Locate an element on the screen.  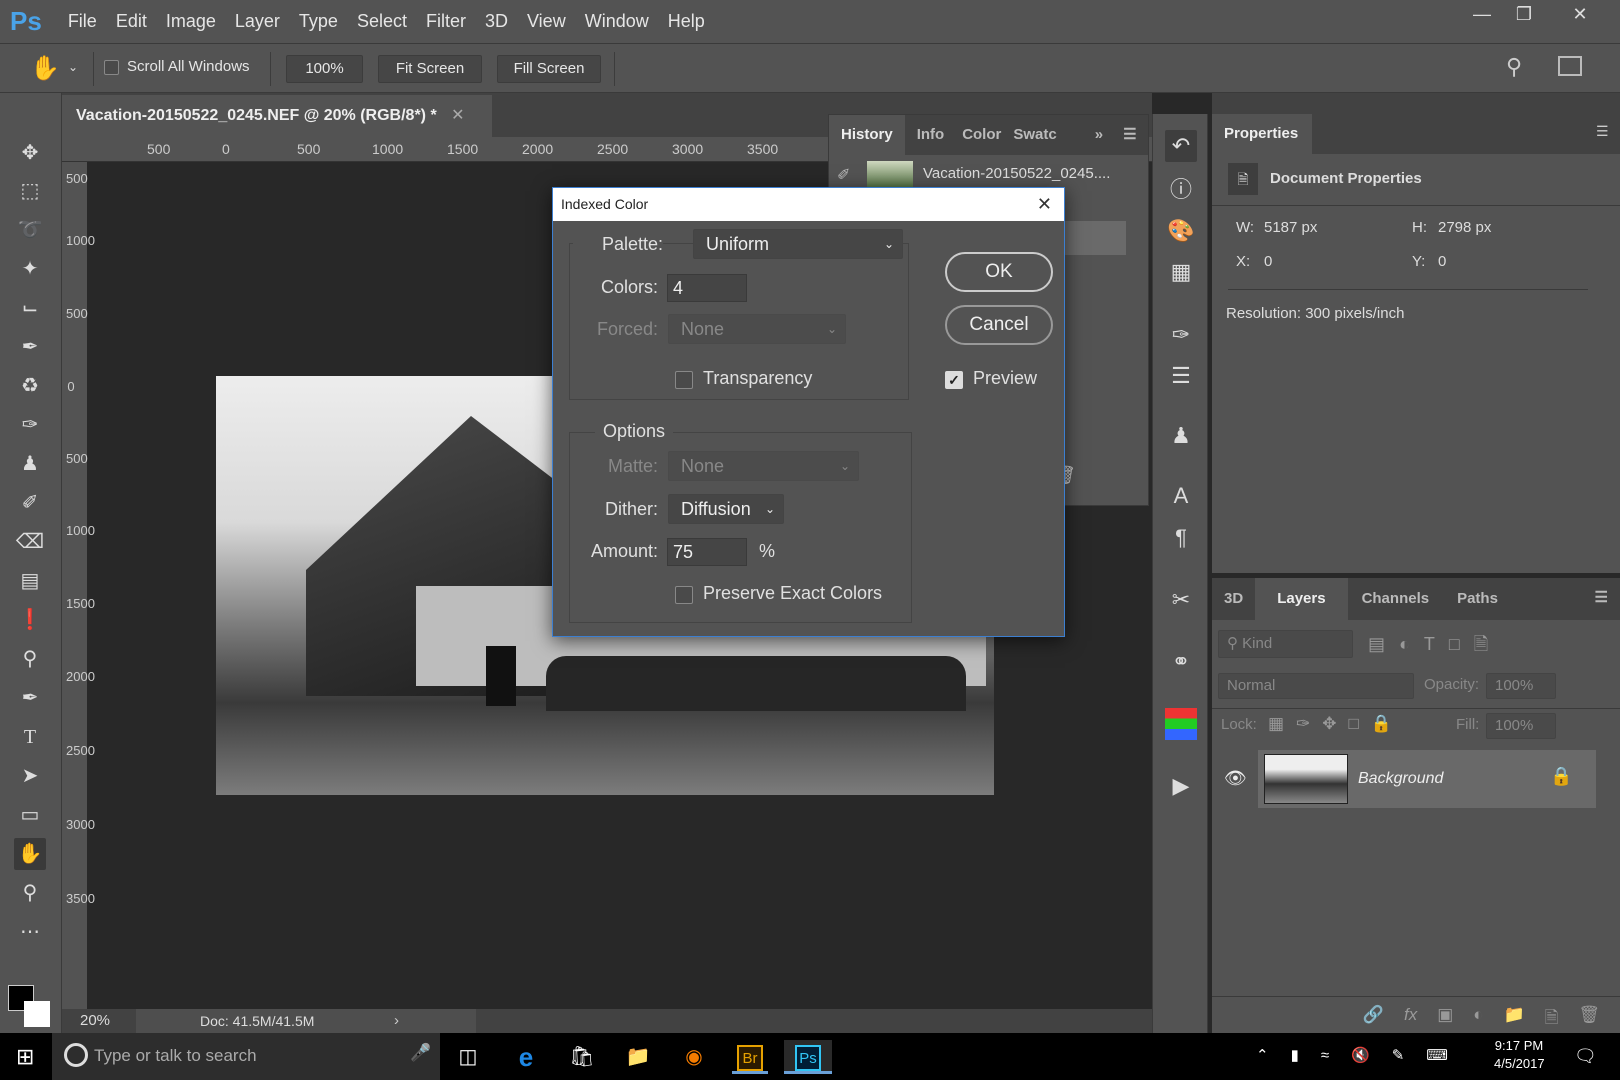
tab-history: History is located at coordinates (867, 135).